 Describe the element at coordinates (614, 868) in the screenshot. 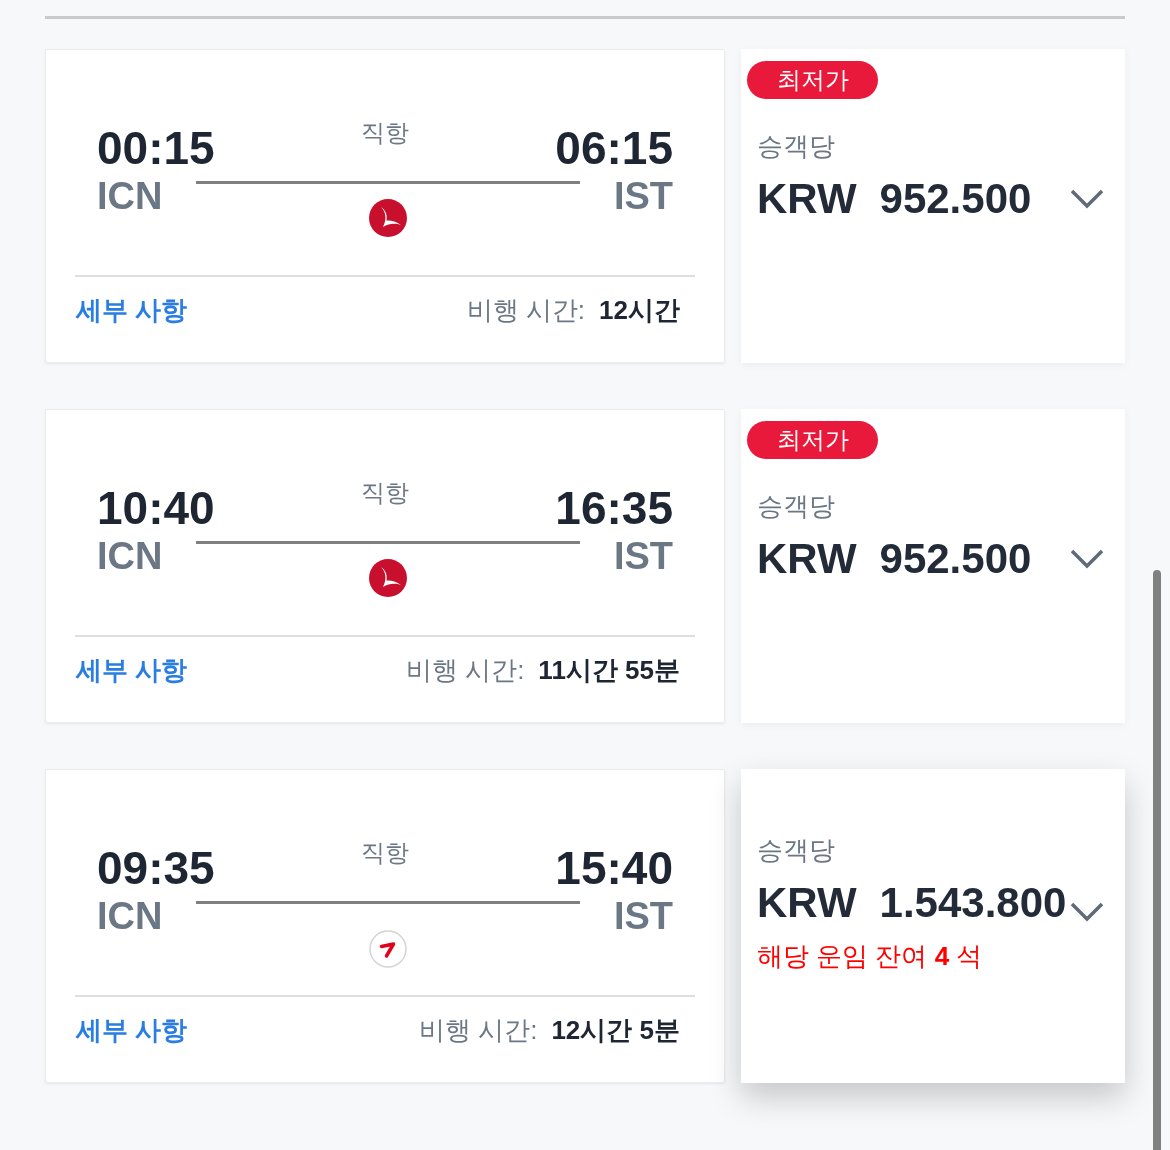

I see `arrival-time: 15:40` at that location.